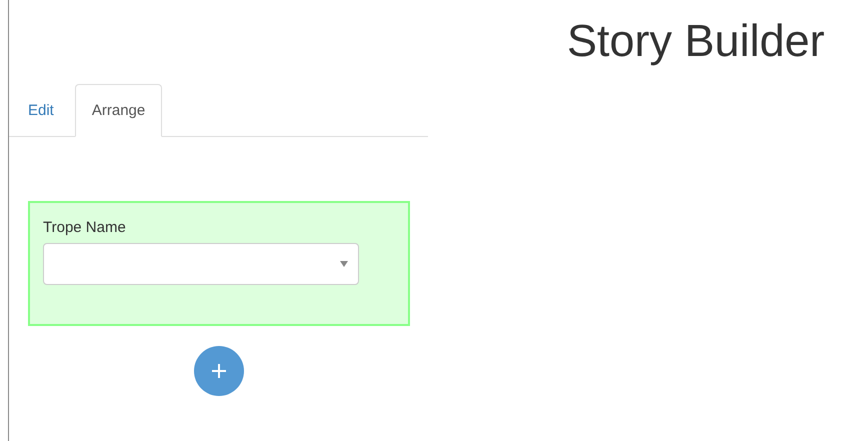 The image size is (853, 441). I want to click on tab: Arrange, so click(118, 110).